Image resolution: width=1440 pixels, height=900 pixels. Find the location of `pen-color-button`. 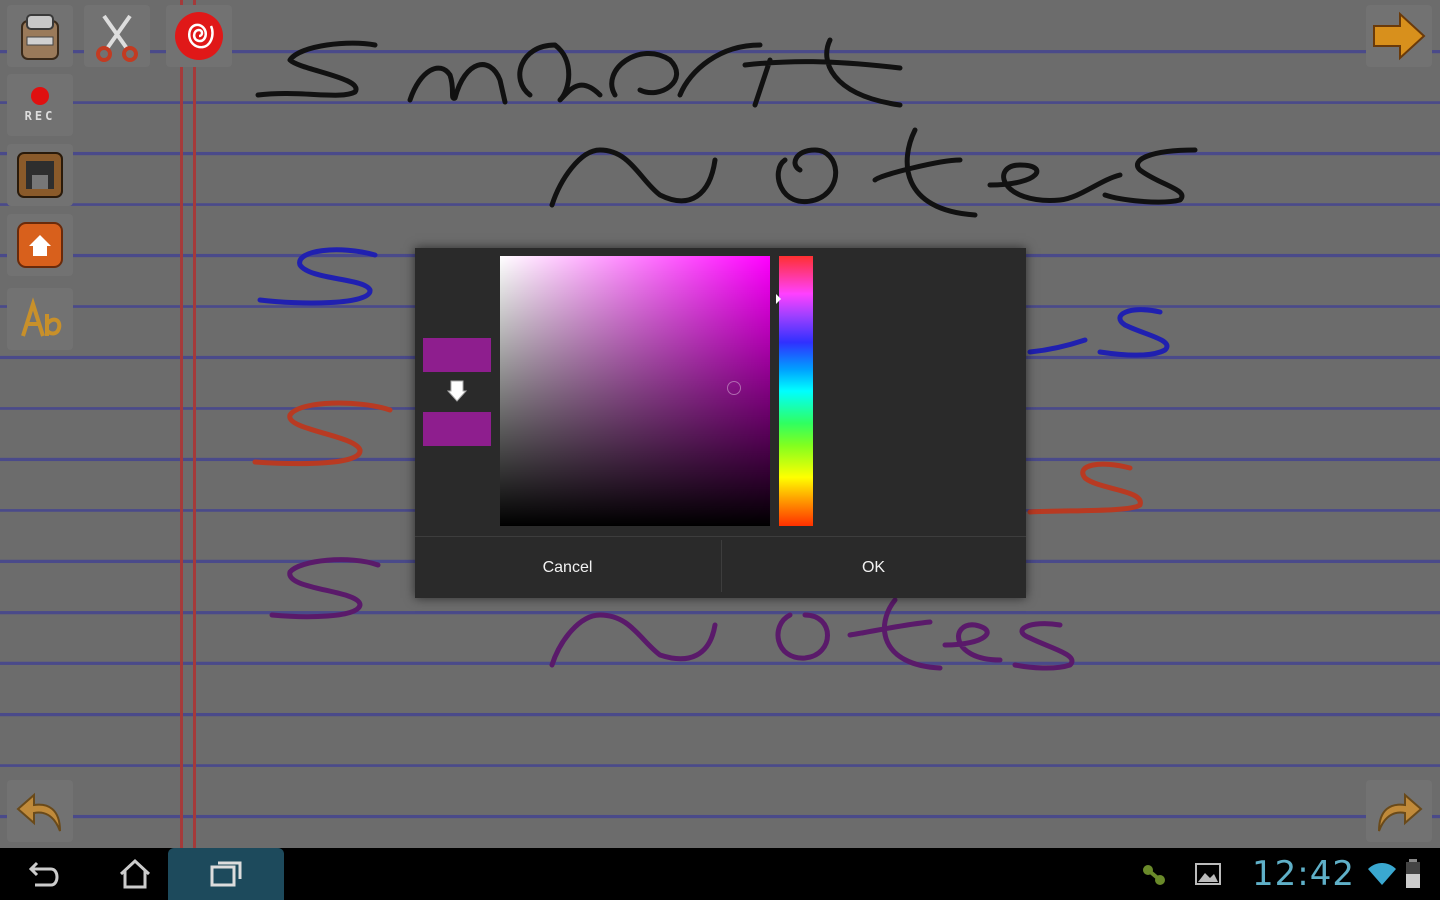

pen-color-button is located at coordinates (199, 36).